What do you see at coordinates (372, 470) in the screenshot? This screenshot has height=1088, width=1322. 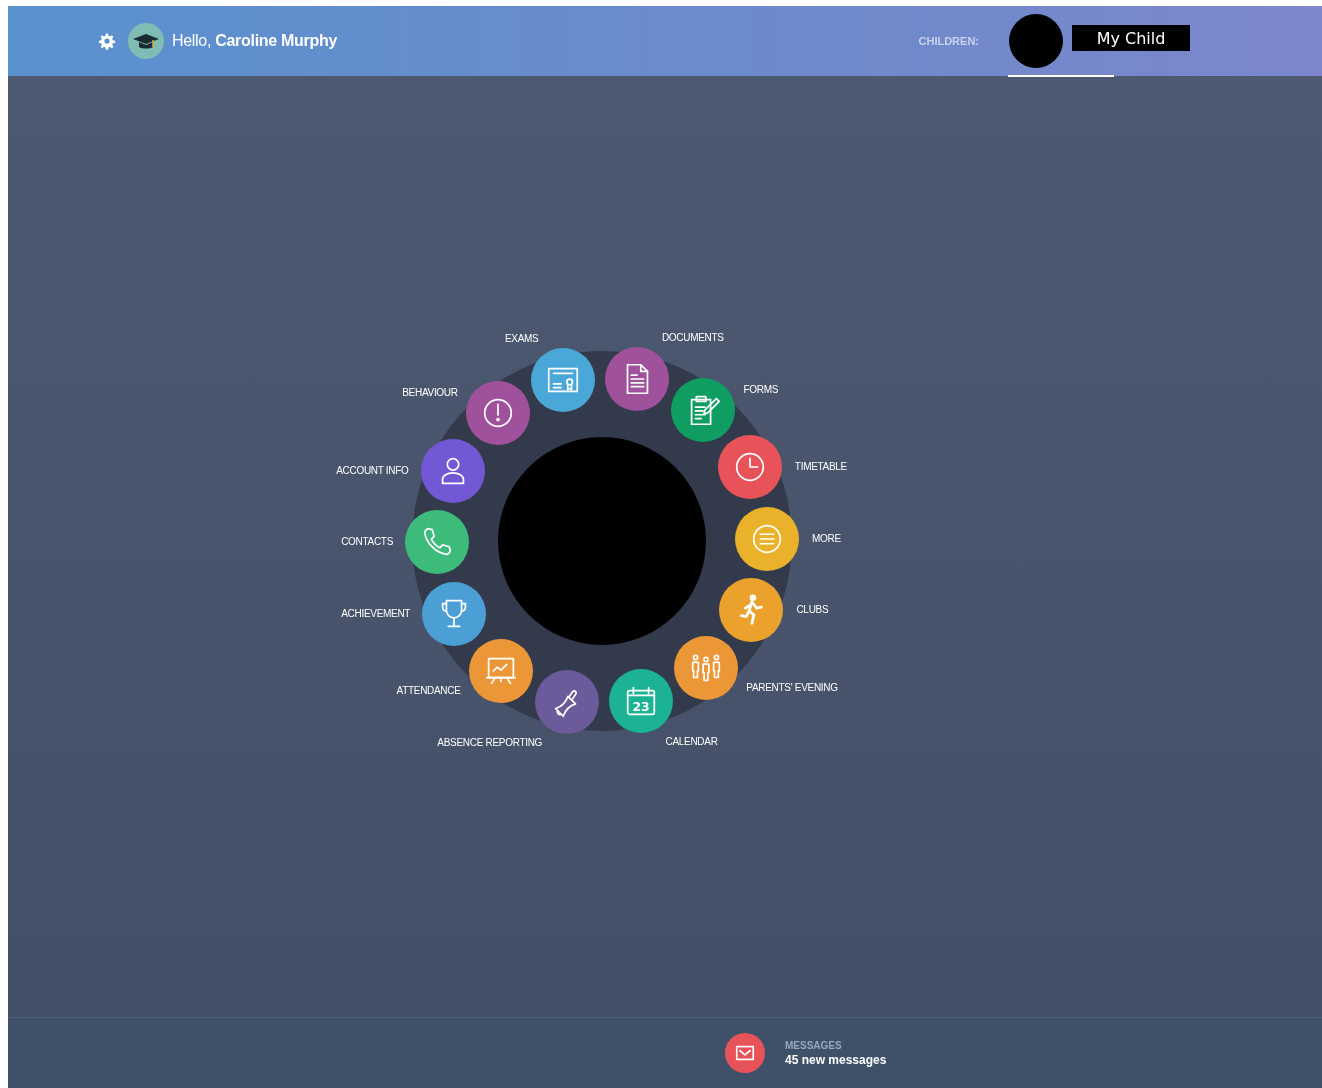 I see `menu-label: ACCOUNT INFO` at bounding box center [372, 470].